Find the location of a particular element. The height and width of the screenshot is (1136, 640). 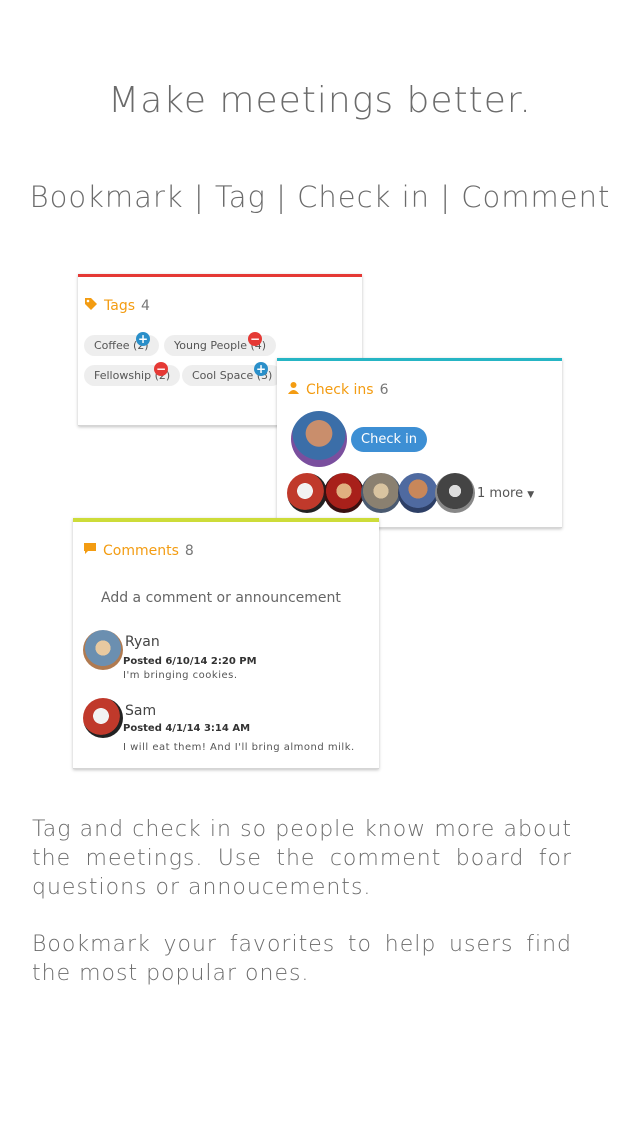

comment-author: Ryan is located at coordinates (142, 642).